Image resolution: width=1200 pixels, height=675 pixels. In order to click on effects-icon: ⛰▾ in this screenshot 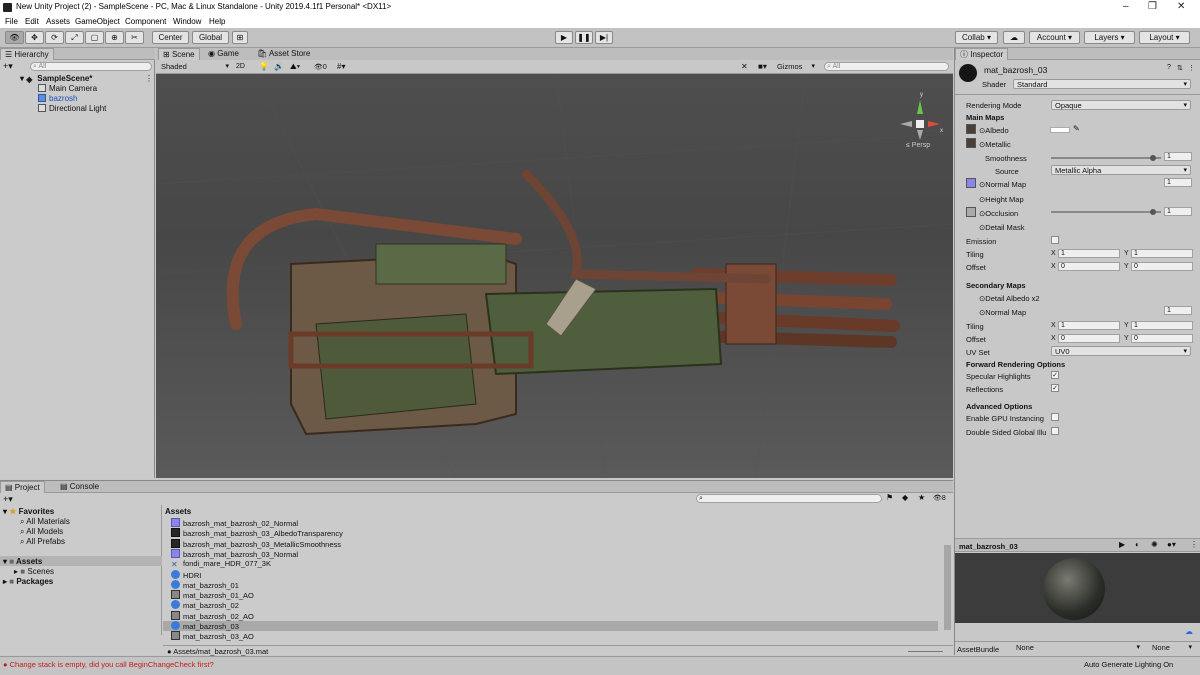, I will do `click(295, 67)`.